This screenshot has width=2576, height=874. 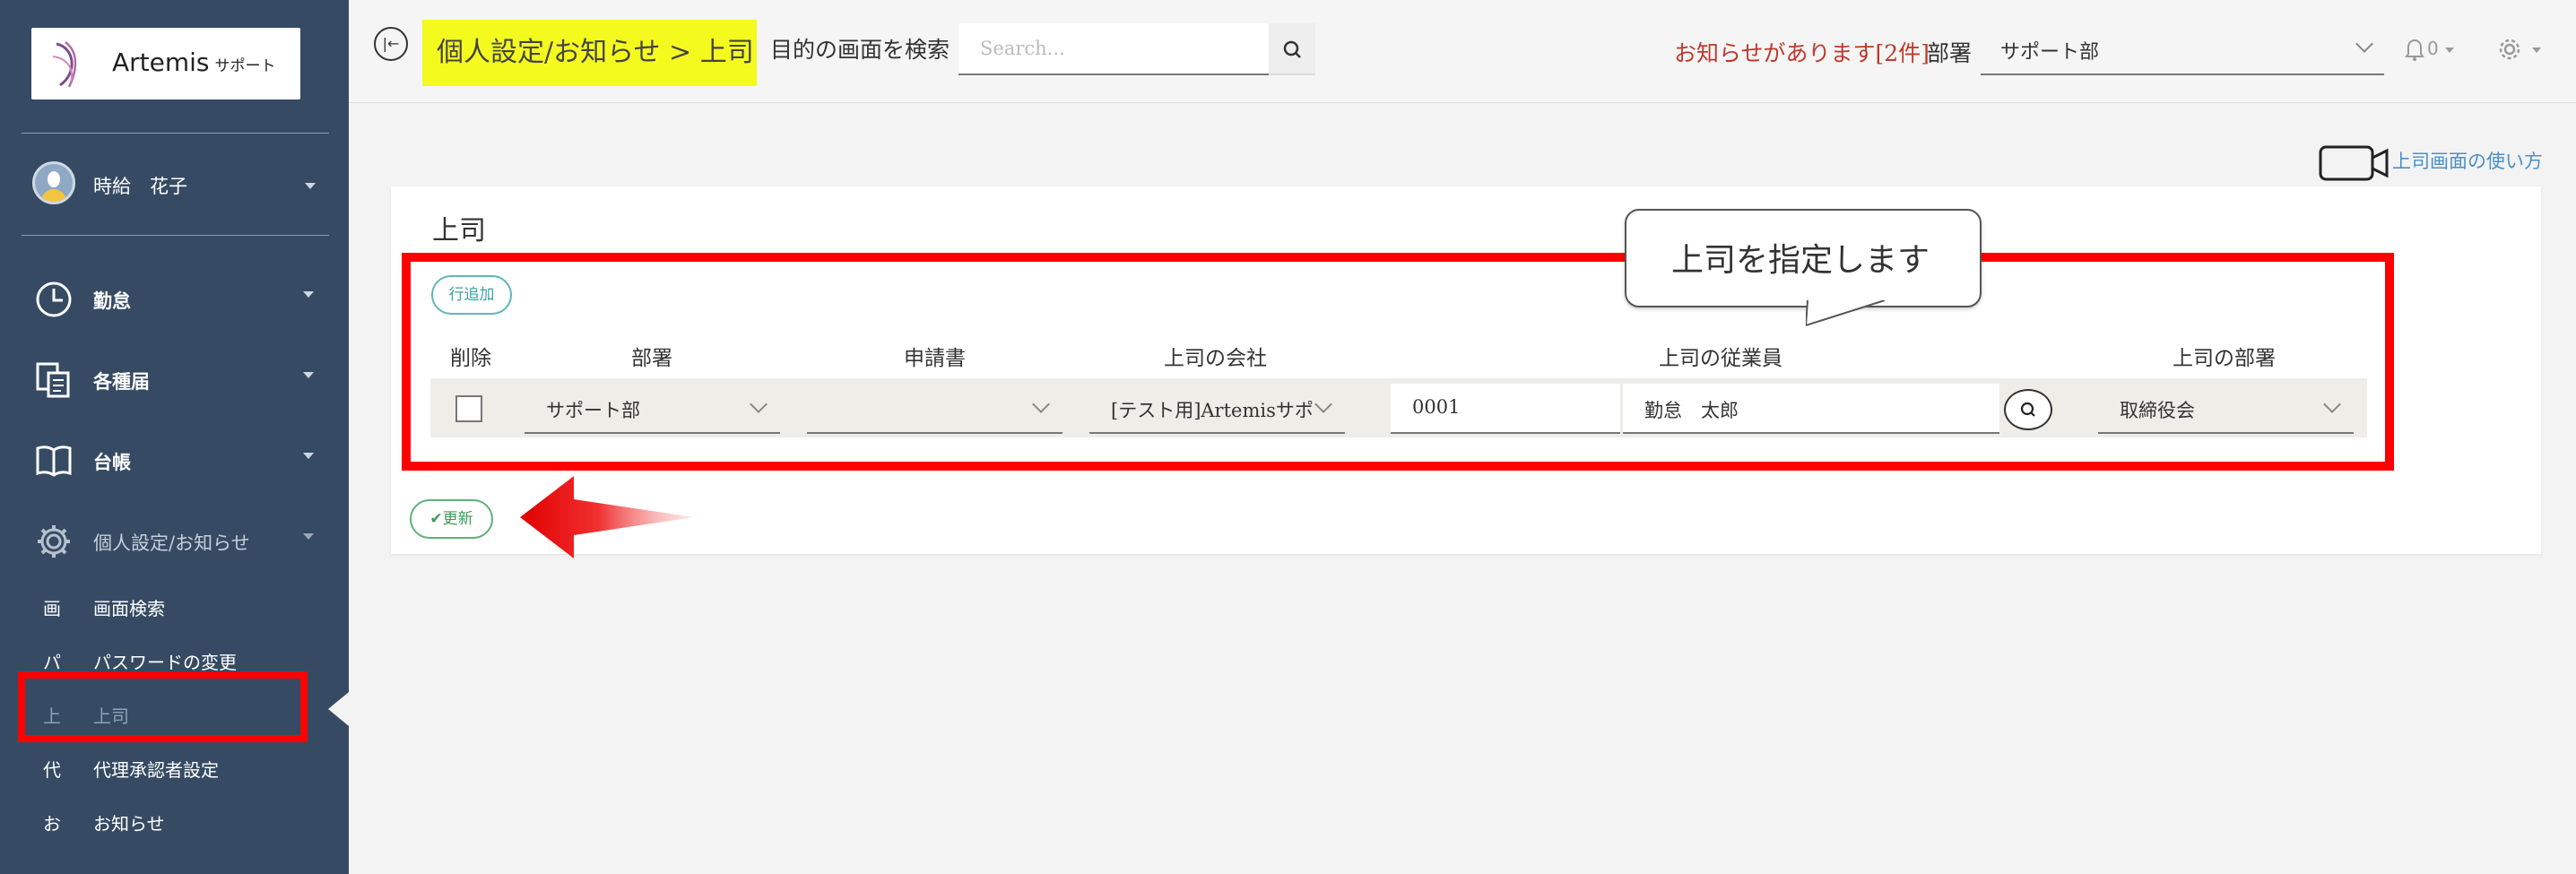 I want to click on sidebar-item-attendance: 勤怠, so click(x=174, y=296).